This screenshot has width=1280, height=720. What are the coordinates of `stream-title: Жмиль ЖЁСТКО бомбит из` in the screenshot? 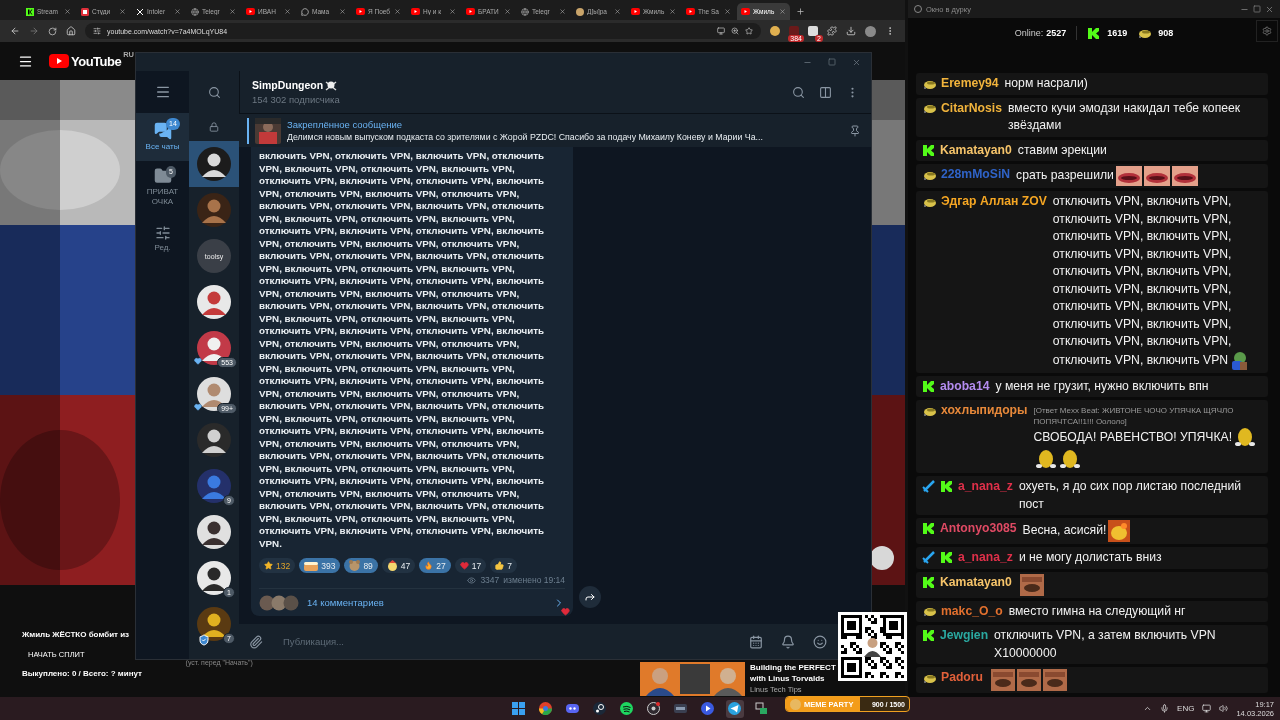 It's located at (76, 634).